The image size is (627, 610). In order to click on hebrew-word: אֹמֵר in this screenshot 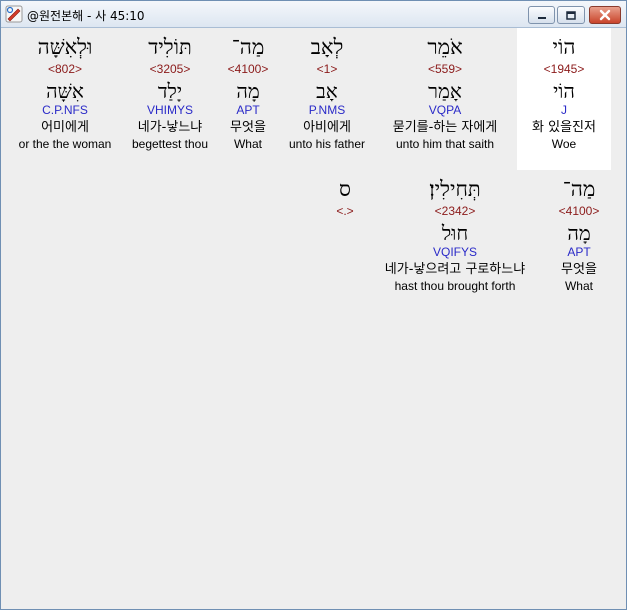, I will do `click(445, 47)`.